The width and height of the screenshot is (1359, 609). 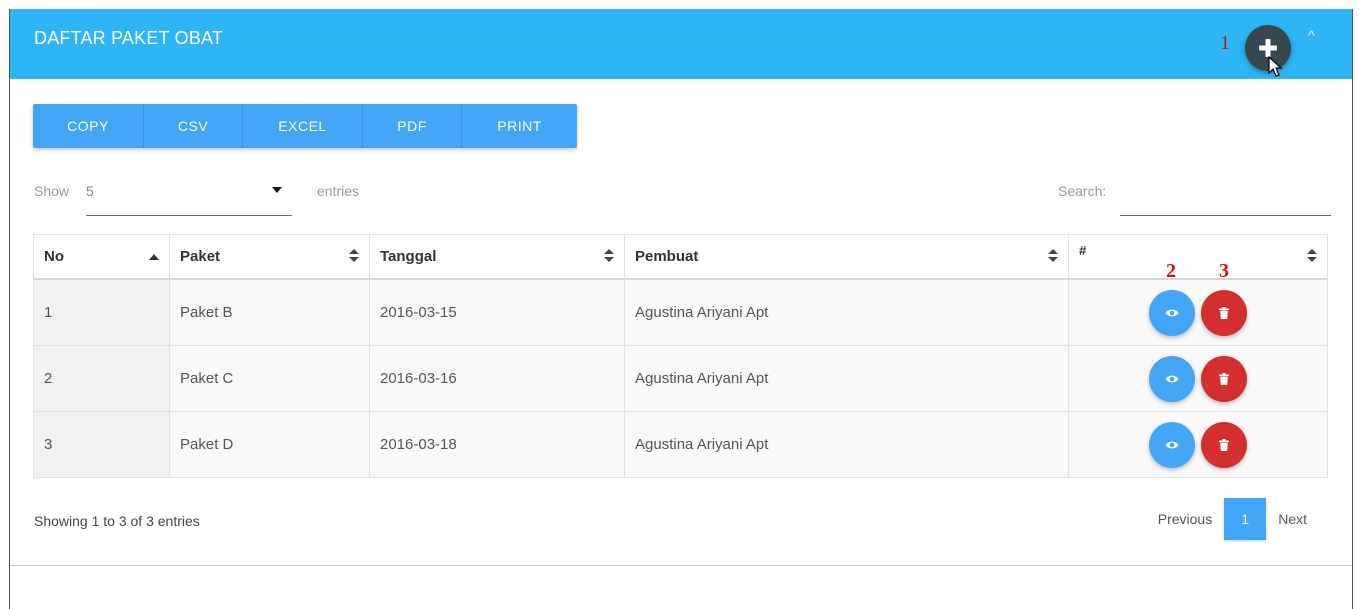 What do you see at coordinates (1311, 35) in the screenshot?
I see `collapse-button: ^` at bounding box center [1311, 35].